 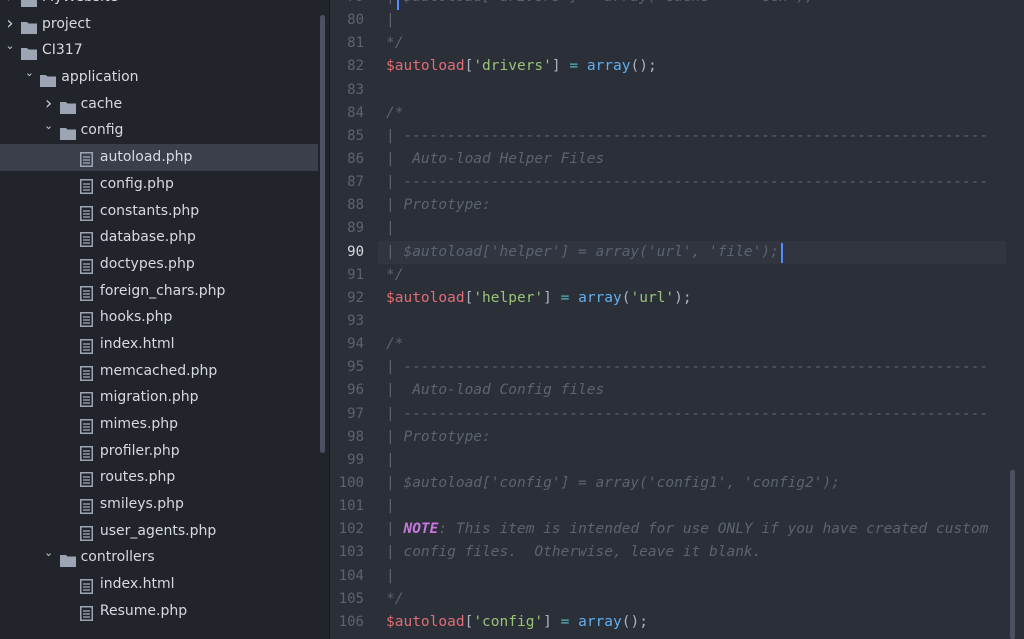 I want to click on code-text: $autoload['drivers'] = array();, so click(x=521, y=66).